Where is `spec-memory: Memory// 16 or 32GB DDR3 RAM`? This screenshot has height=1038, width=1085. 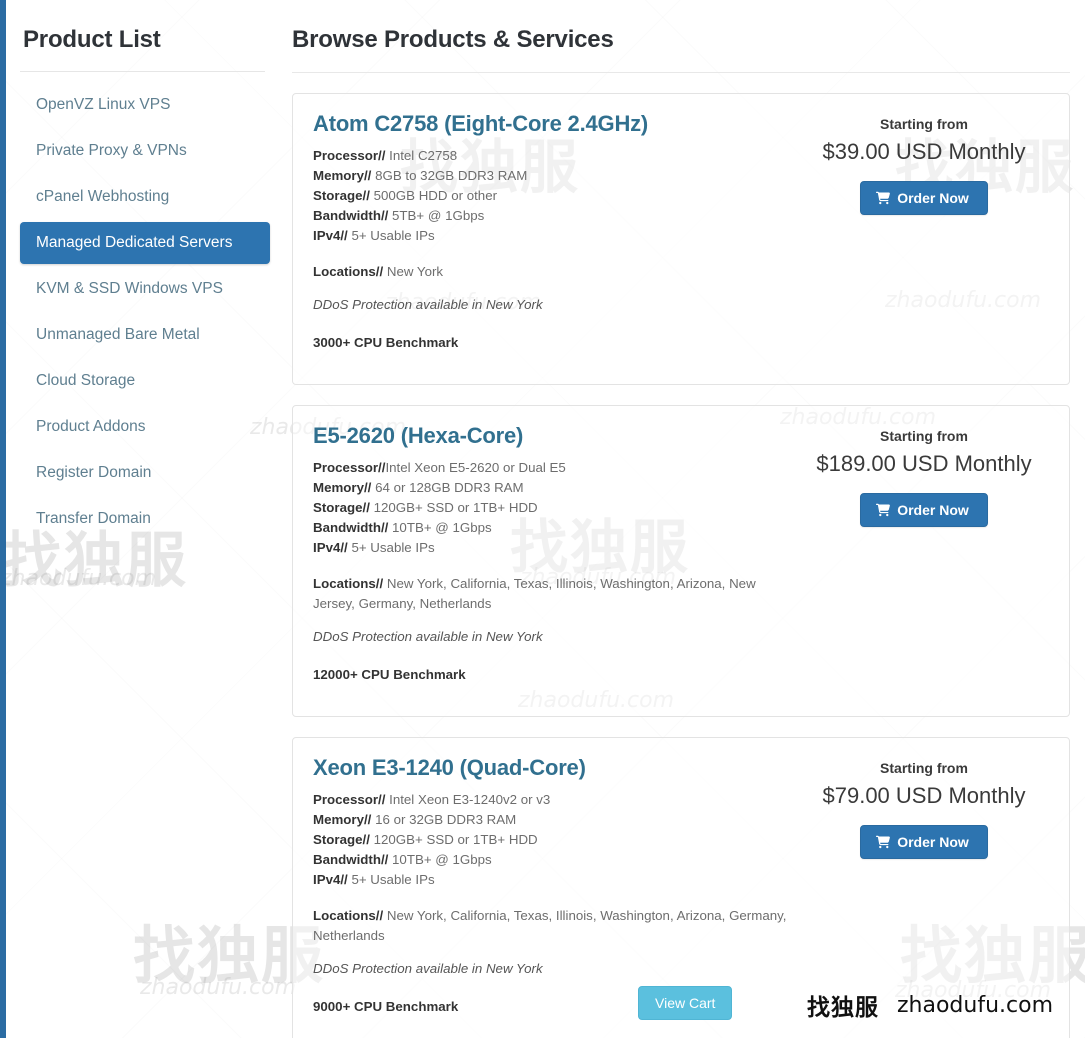
spec-memory: Memory// 16 or 32GB DDR3 RAM is located at coordinates (551, 820).